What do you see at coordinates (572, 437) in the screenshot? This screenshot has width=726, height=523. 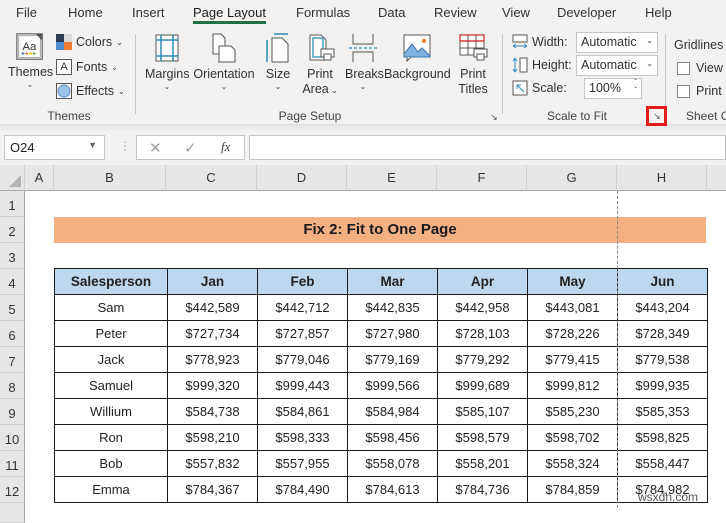 I see `sales-value-cell: $598,702` at bounding box center [572, 437].